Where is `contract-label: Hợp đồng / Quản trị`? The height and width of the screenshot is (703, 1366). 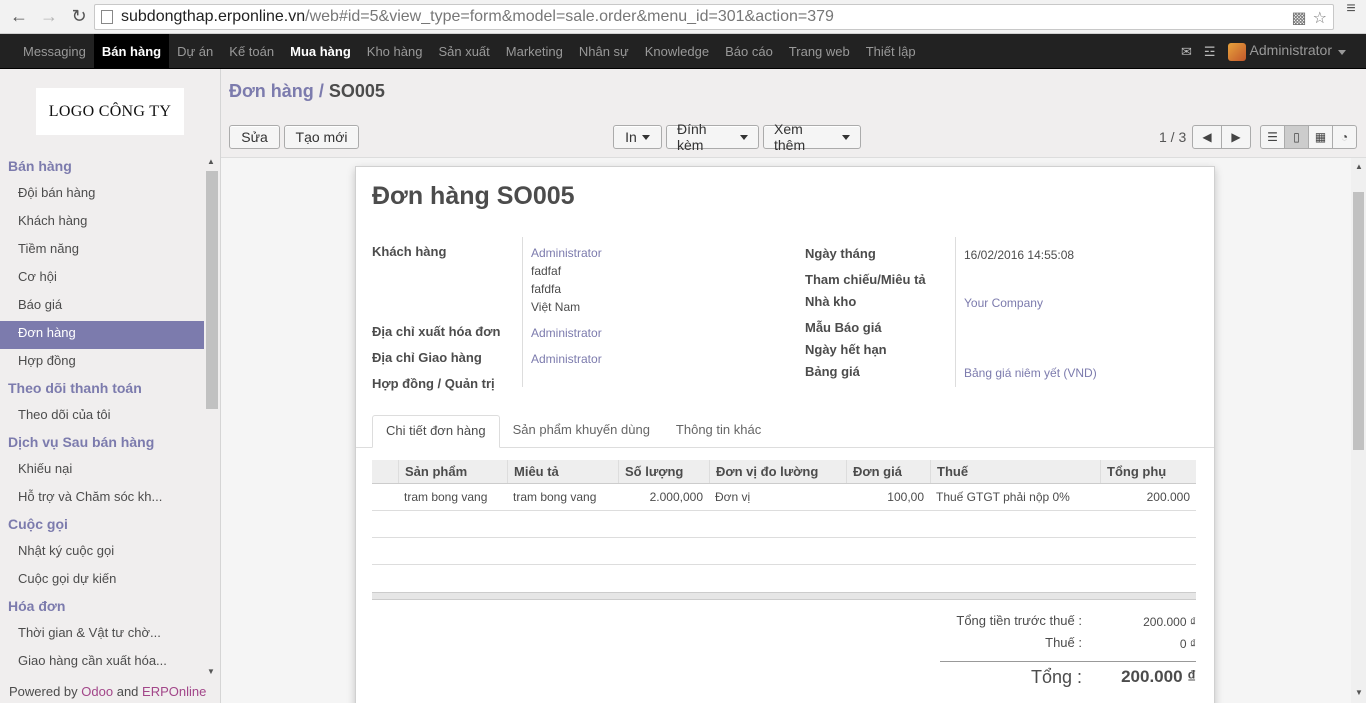
contract-label: Hợp đồng / Quản trị is located at coordinates (433, 383).